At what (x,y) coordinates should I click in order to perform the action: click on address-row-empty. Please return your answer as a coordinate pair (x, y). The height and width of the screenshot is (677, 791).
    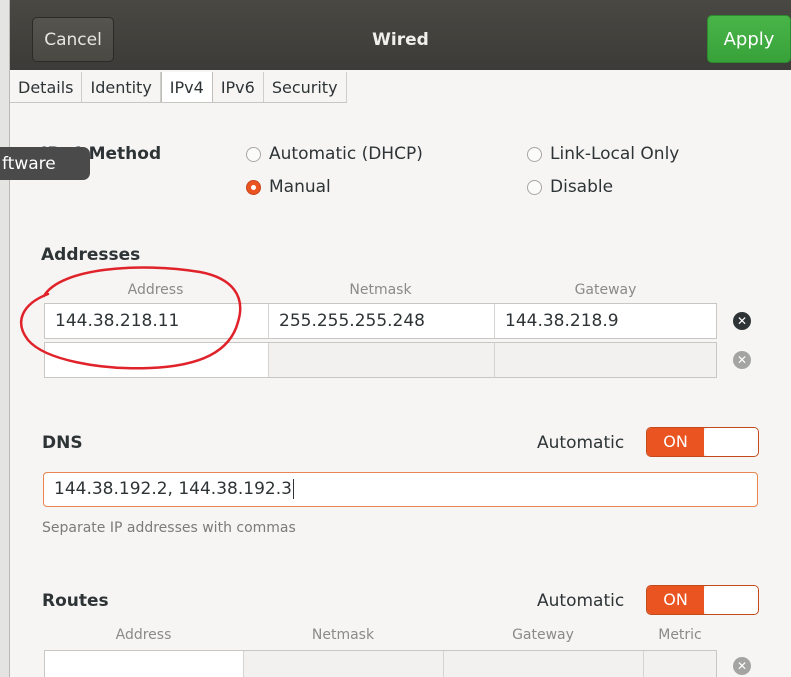
    Looking at the image, I should click on (380, 360).